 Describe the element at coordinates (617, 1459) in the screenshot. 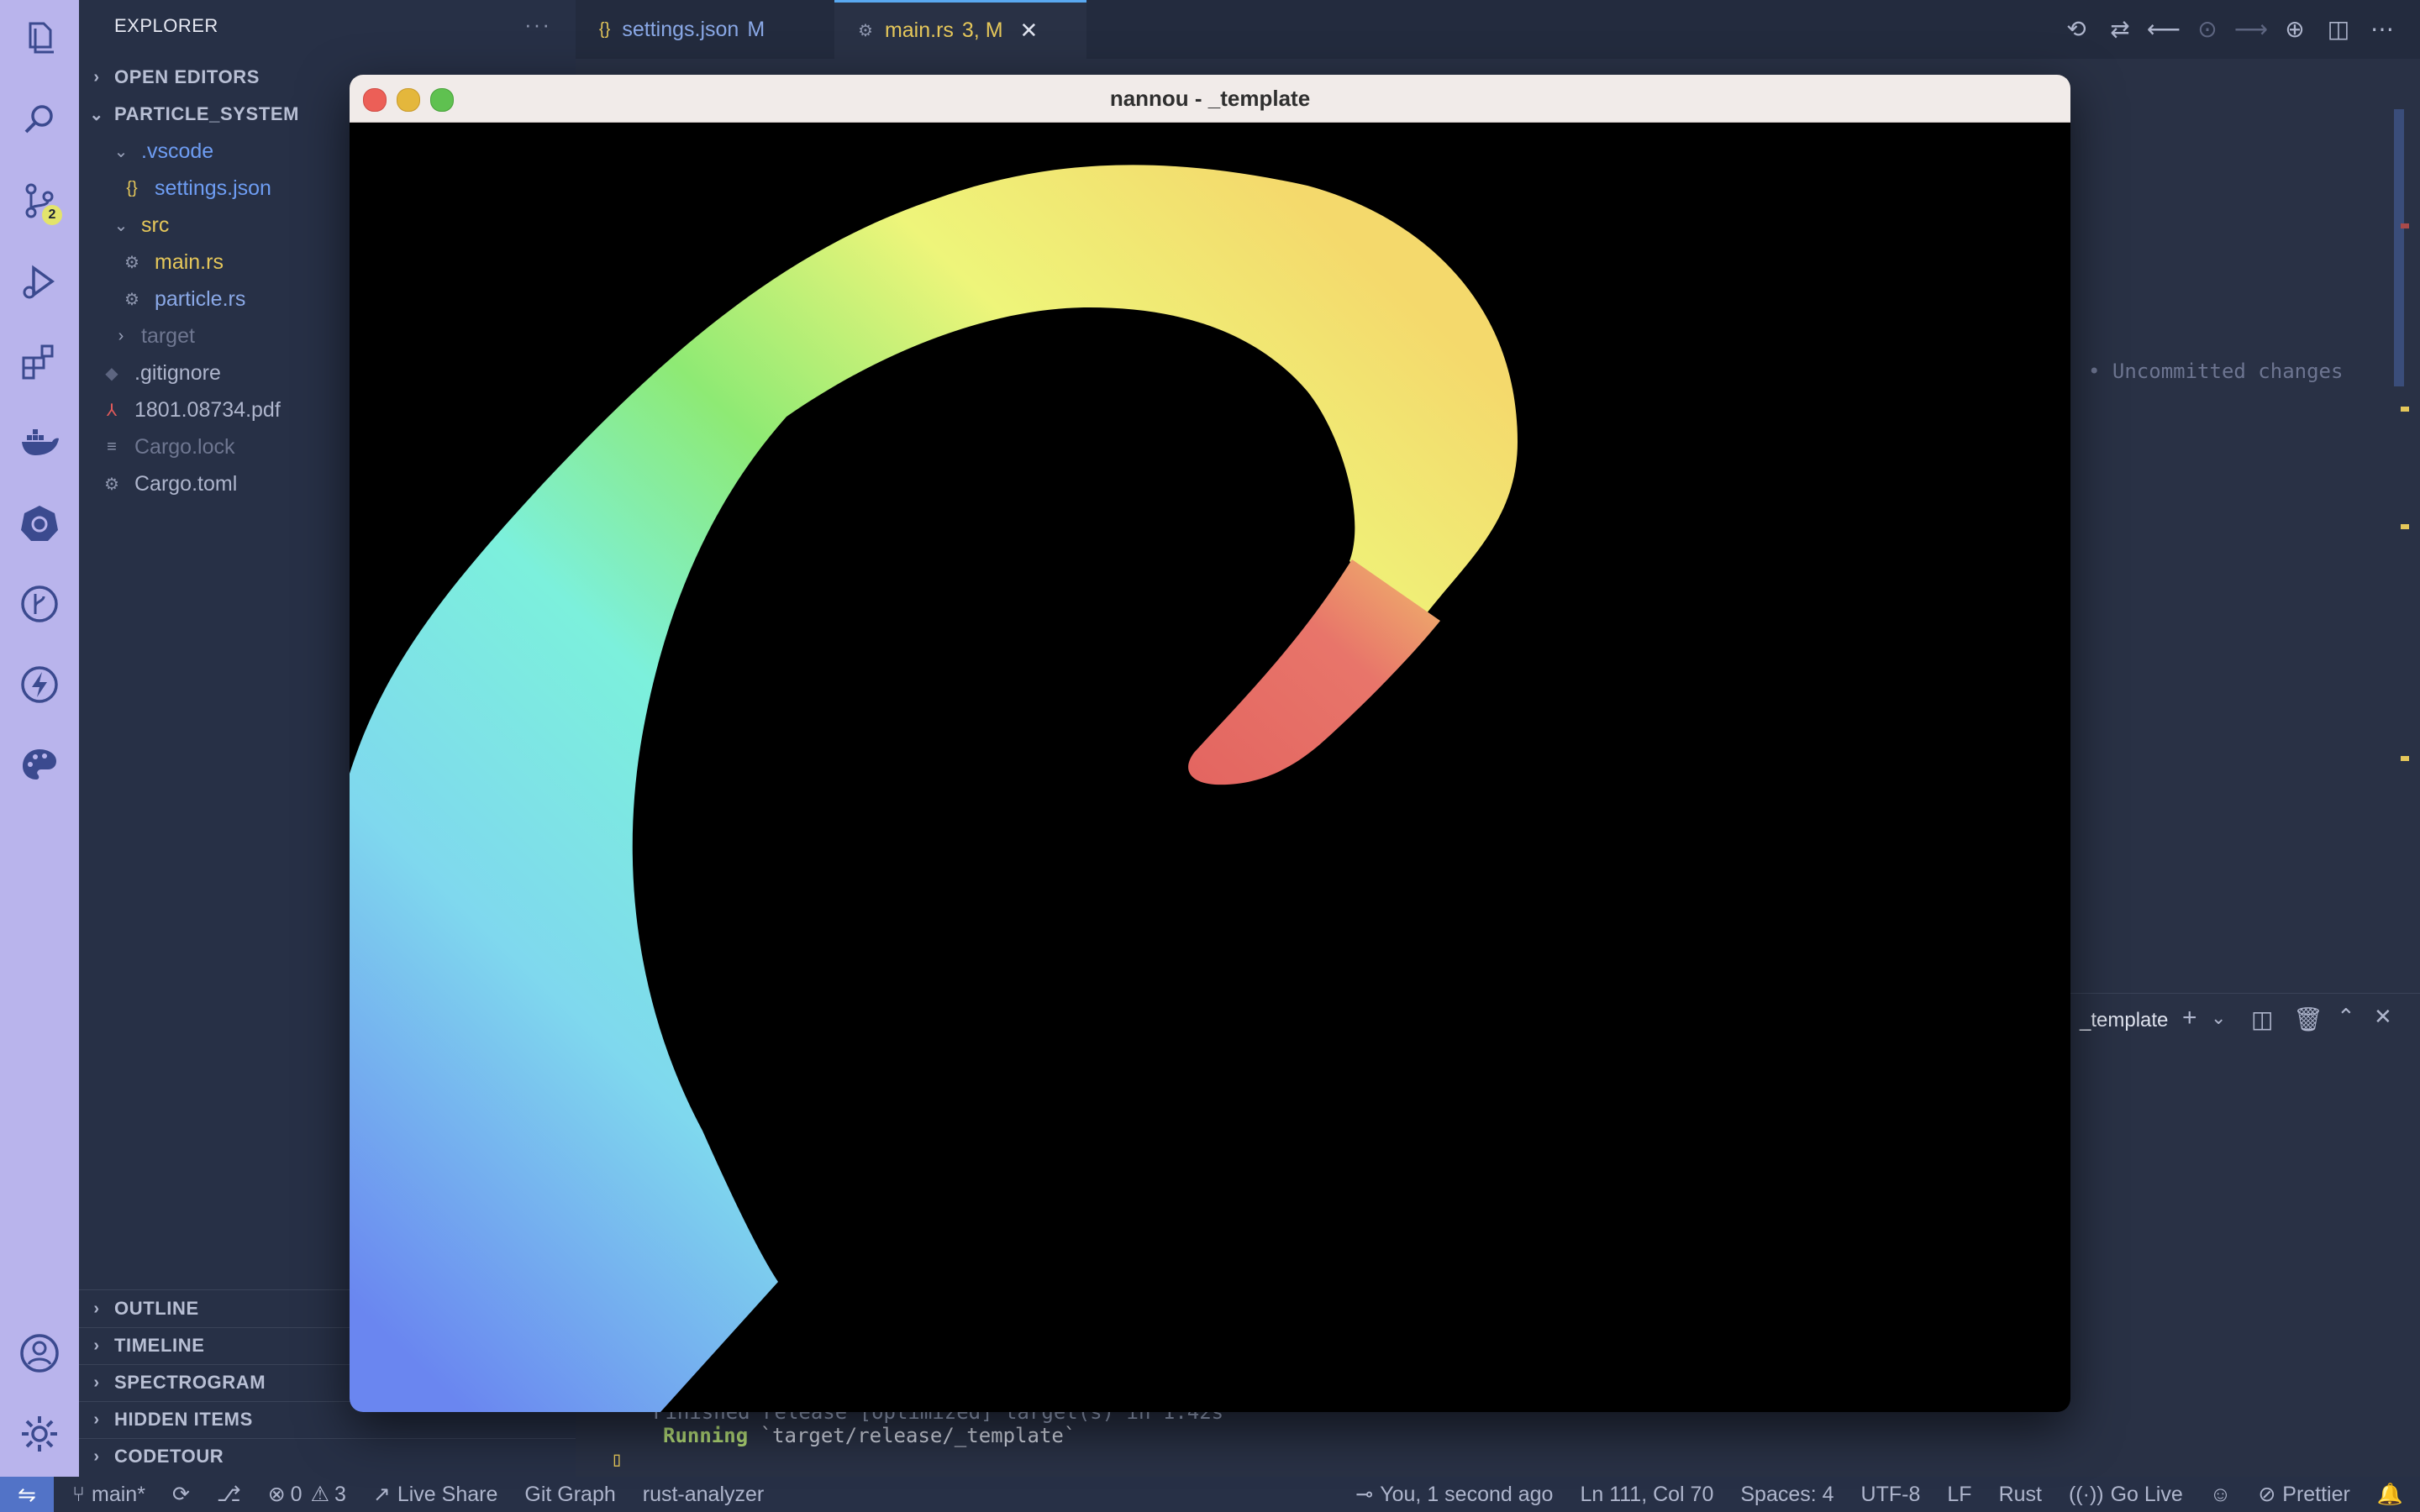

I see `terminal-cursor: ▯` at that location.